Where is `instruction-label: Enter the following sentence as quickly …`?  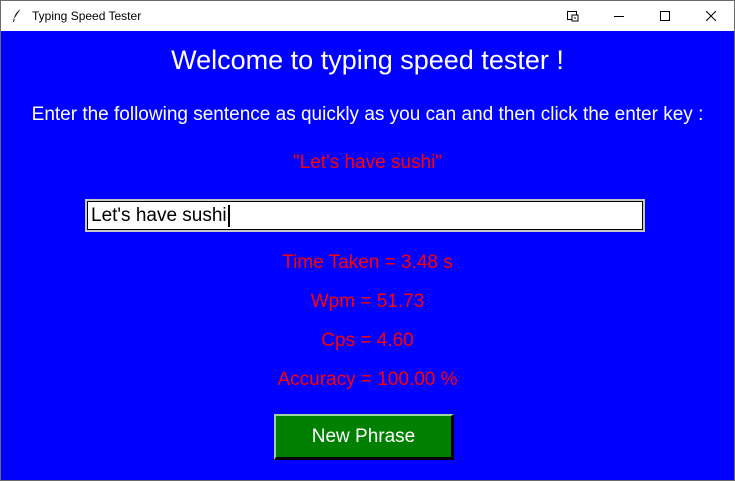 instruction-label: Enter the following sentence as quickly … is located at coordinates (367, 114).